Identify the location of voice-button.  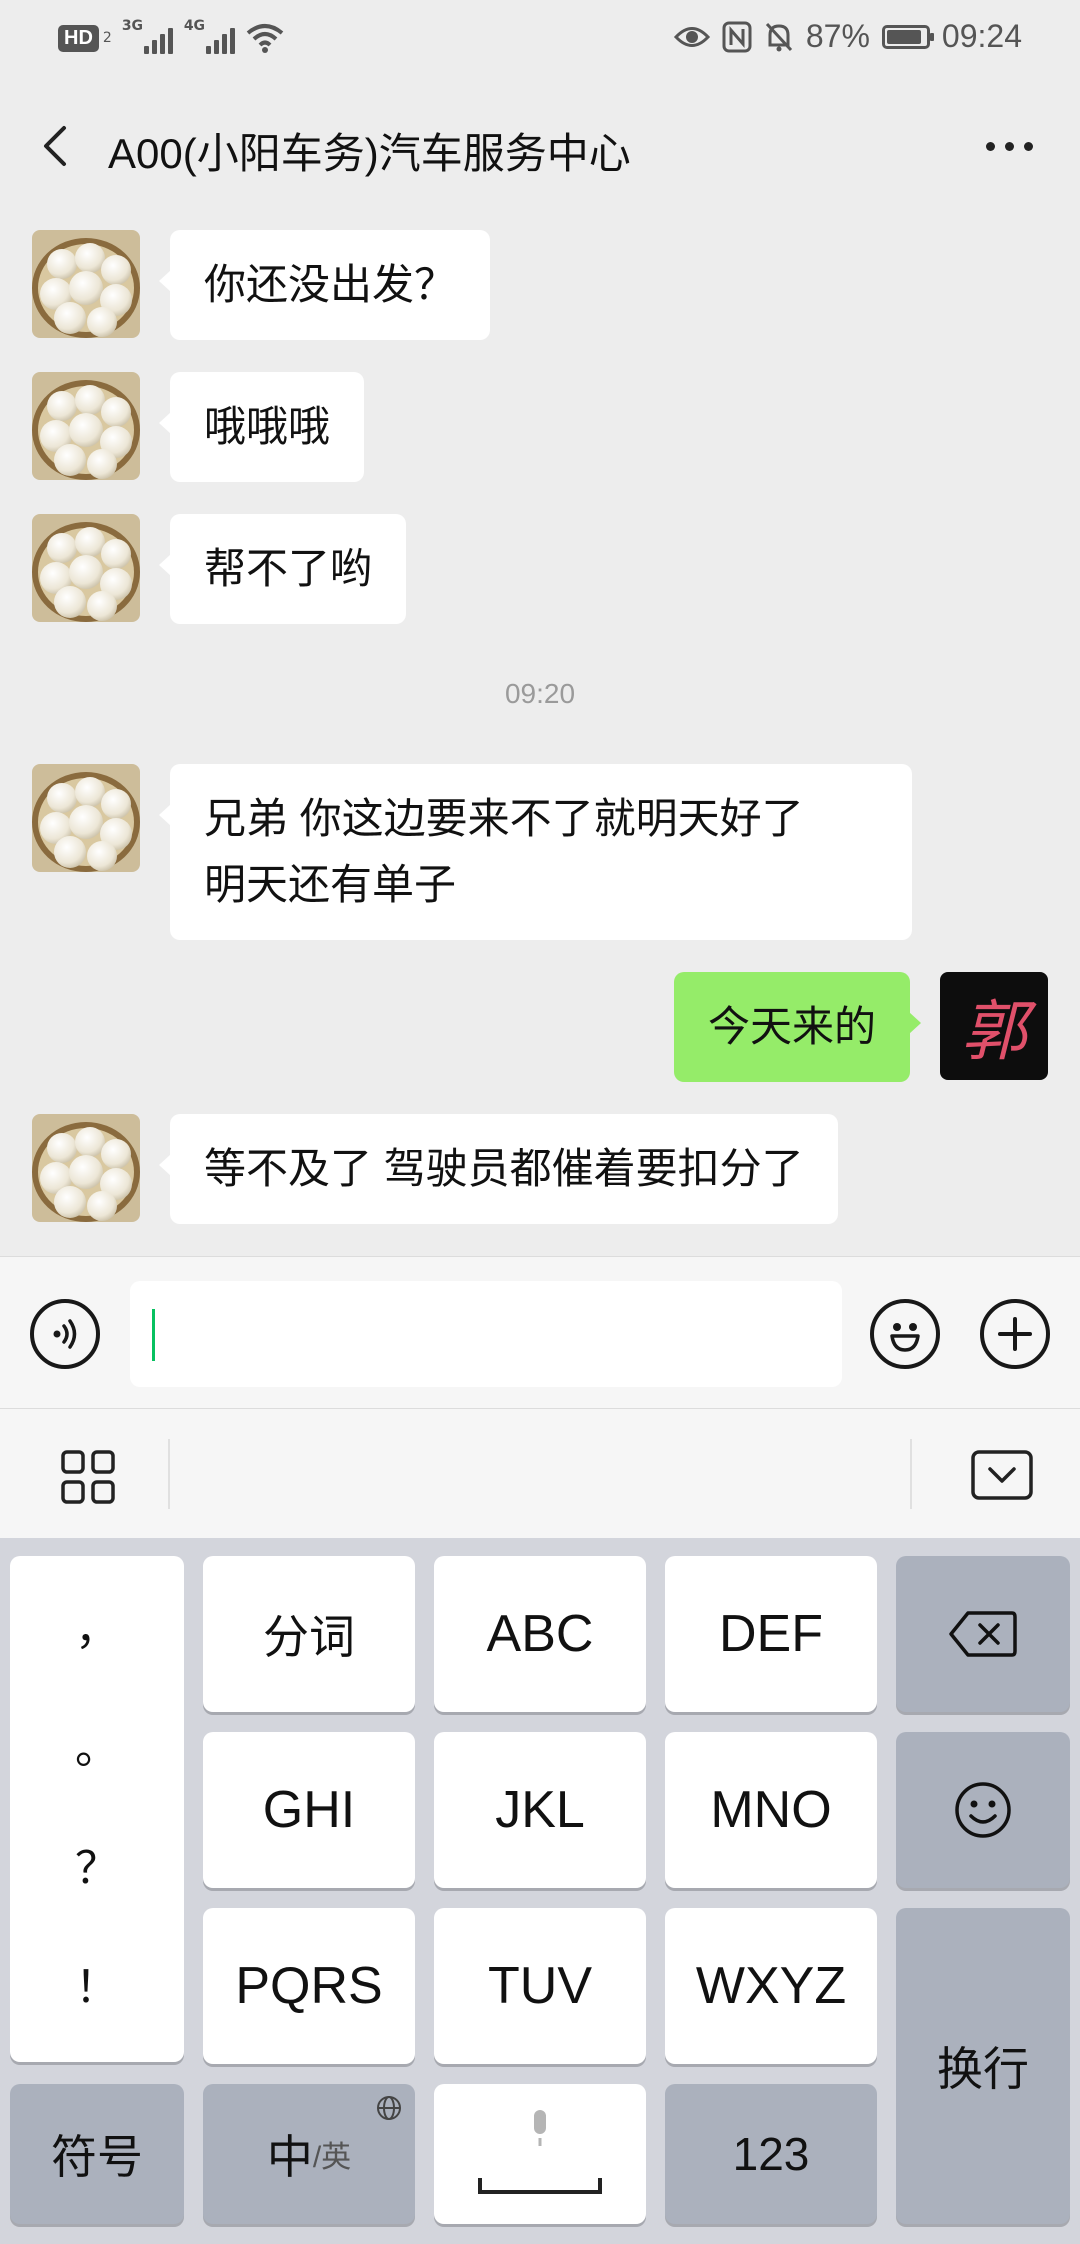
(65, 1334).